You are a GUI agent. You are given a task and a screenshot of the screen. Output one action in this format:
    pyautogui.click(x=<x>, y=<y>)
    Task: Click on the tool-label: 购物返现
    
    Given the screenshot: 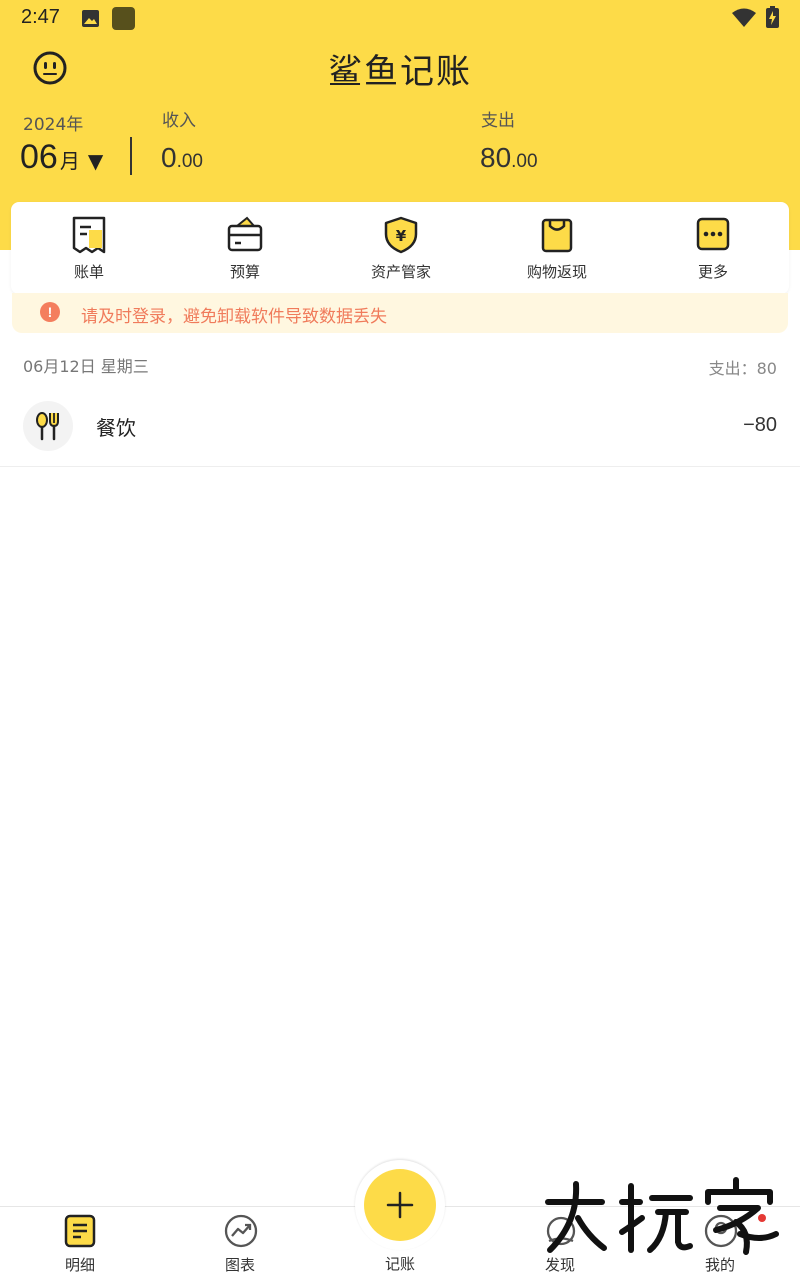 What is the action you would take?
    pyautogui.click(x=556, y=272)
    